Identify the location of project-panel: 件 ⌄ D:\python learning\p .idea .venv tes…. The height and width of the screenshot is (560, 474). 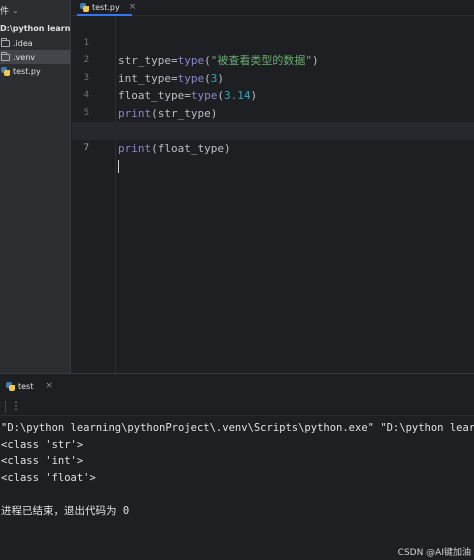
(35, 186).